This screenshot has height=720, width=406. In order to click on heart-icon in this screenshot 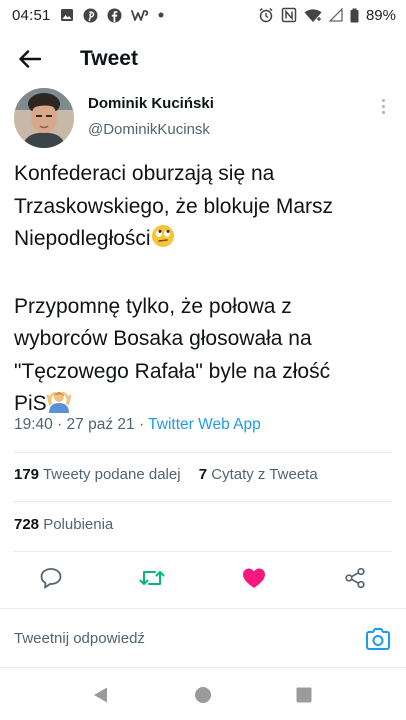, I will do `click(254, 578)`.